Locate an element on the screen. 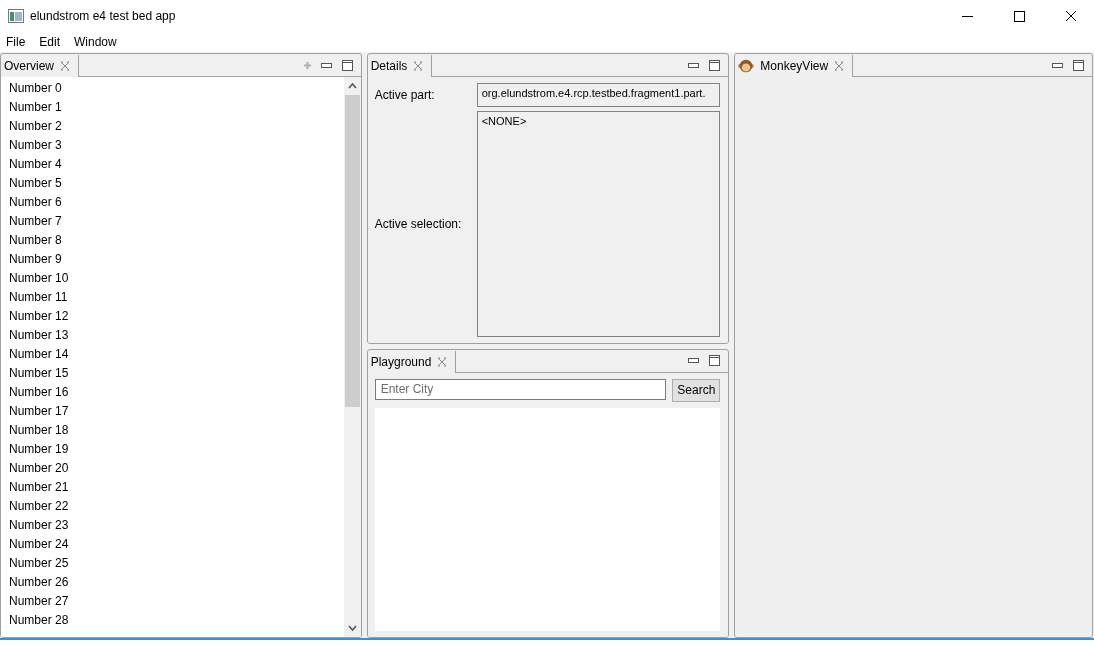 The width and height of the screenshot is (1094, 646). field-label: Active selection: is located at coordinates (418, 223).